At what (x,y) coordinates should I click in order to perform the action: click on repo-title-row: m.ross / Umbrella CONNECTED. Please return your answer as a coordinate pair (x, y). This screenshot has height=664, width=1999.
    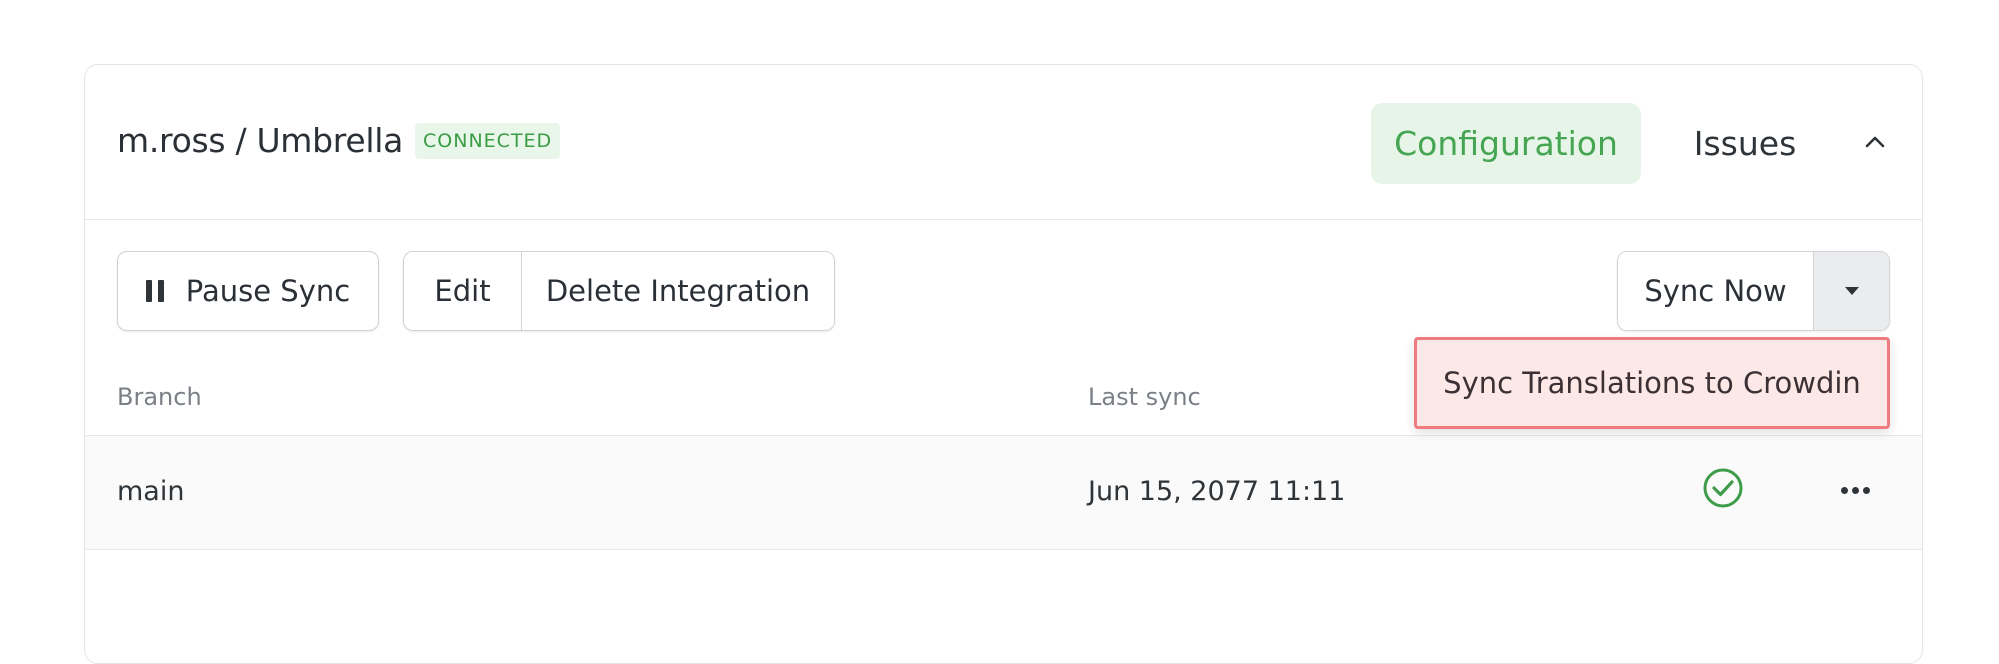
    Looking at the image, I should click on (339, 140).